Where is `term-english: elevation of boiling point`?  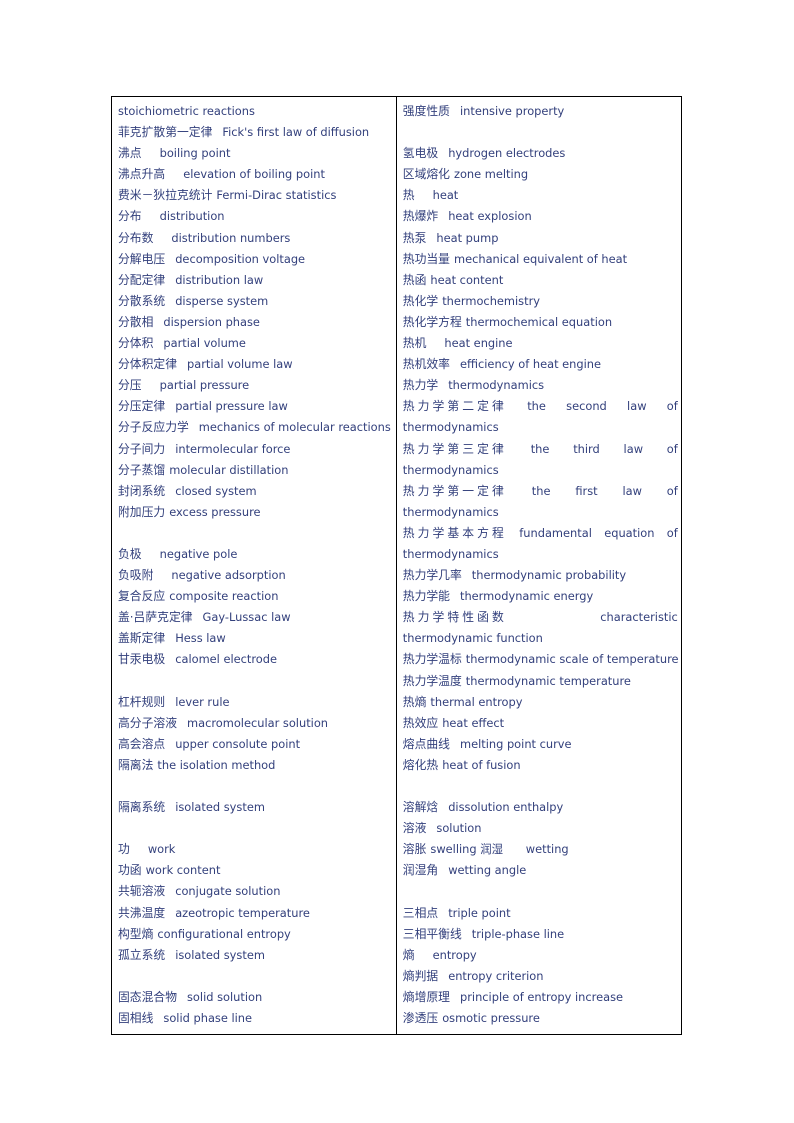
term-english: elevation of boiling point is located at coordinates (254, 174).